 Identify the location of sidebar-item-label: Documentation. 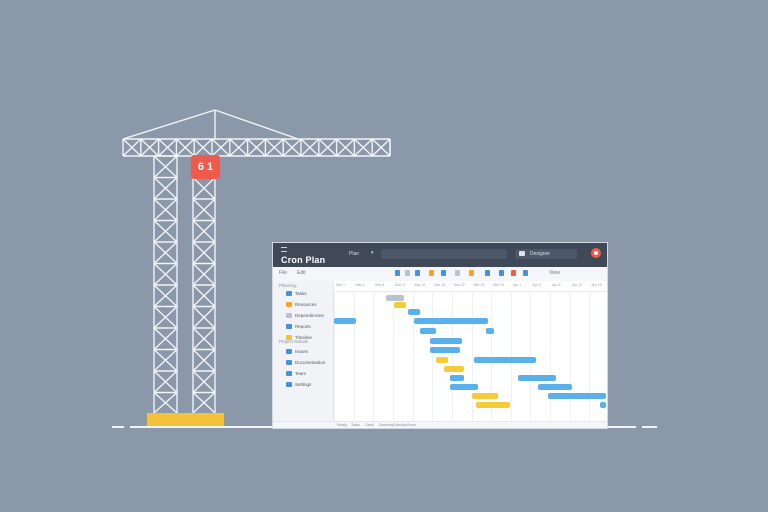
(310, 362).